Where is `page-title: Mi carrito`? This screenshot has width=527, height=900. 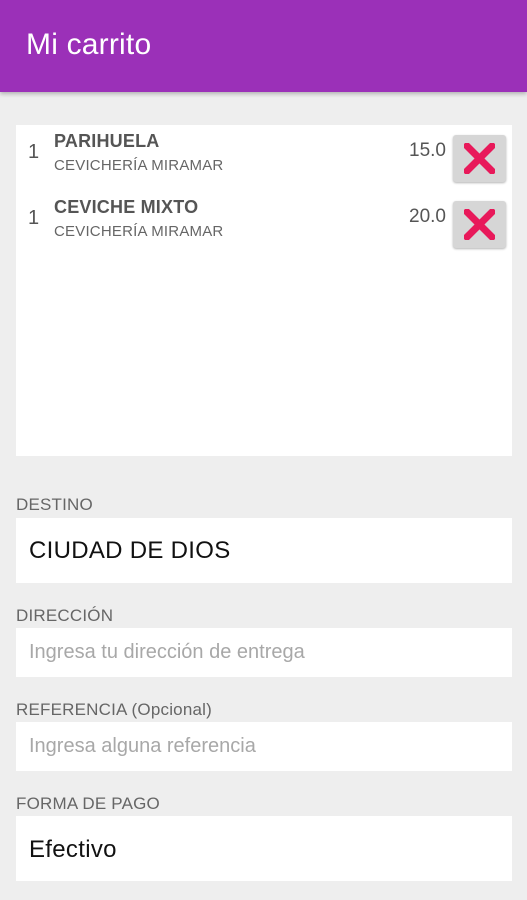 page-title: Mi carrito is located at coordinates (89, 44).